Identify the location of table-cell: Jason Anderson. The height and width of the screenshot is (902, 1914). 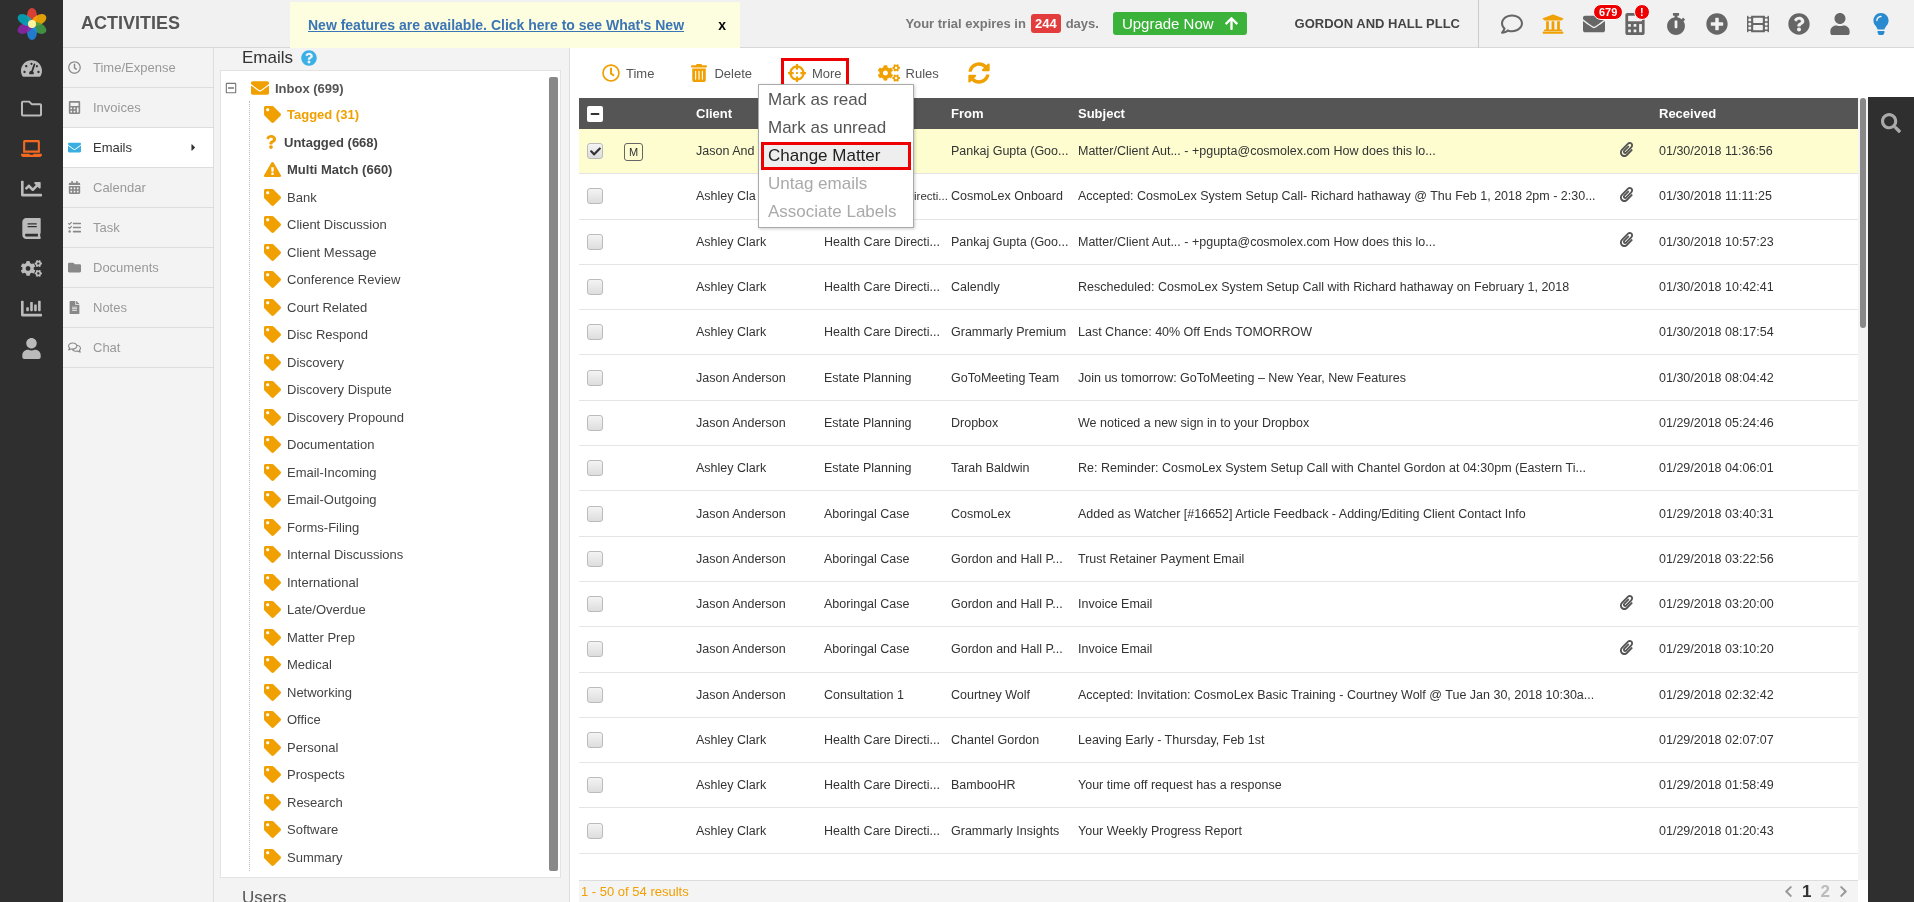
(741, 513).